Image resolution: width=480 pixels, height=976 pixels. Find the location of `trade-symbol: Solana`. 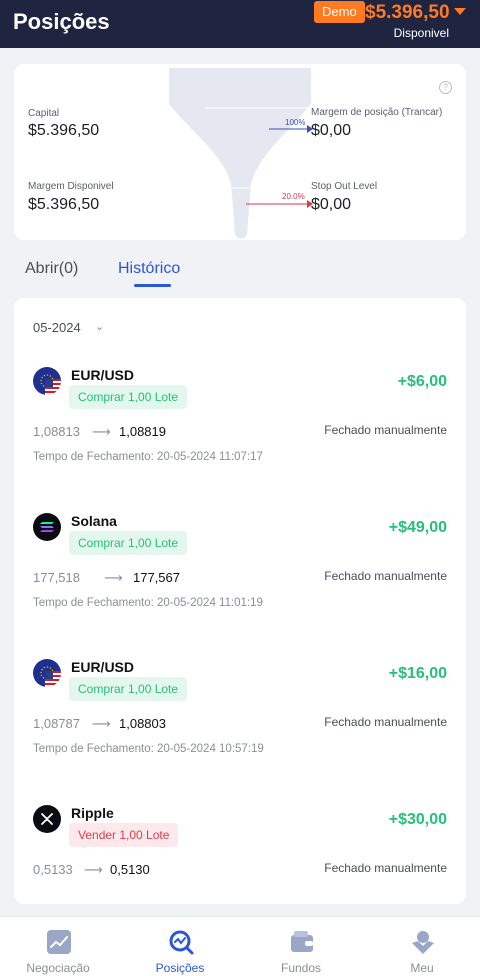

trade-symbol: Solana is located at coordinates (94, 521).